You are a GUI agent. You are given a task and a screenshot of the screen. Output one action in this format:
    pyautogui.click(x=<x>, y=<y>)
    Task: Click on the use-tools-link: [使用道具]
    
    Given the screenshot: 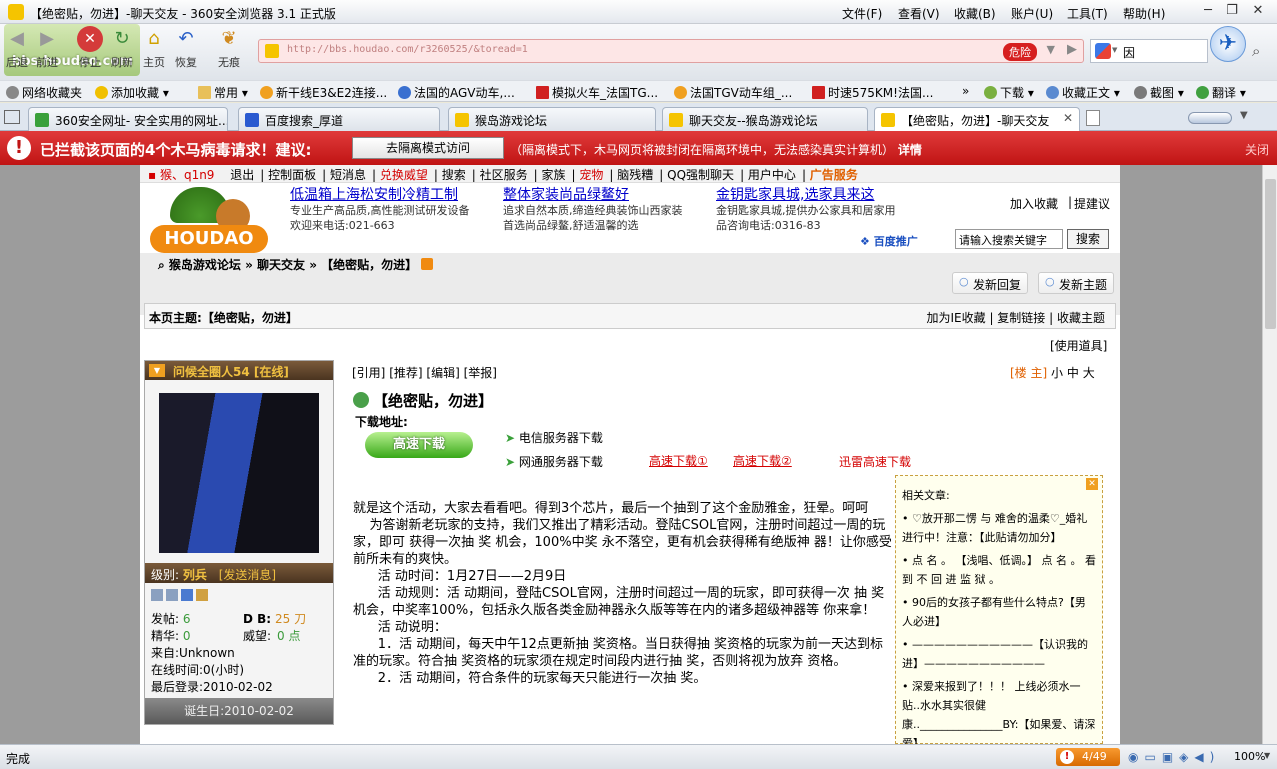 What is the action you would take?
    pyautogui.click(x=1078, y=345)
    